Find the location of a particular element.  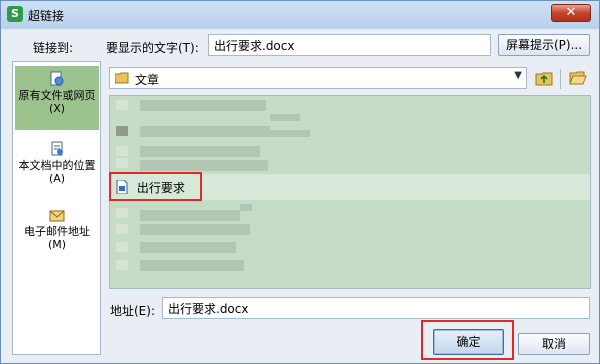

ok-button: 确定 is located at coordinates (468, 342).